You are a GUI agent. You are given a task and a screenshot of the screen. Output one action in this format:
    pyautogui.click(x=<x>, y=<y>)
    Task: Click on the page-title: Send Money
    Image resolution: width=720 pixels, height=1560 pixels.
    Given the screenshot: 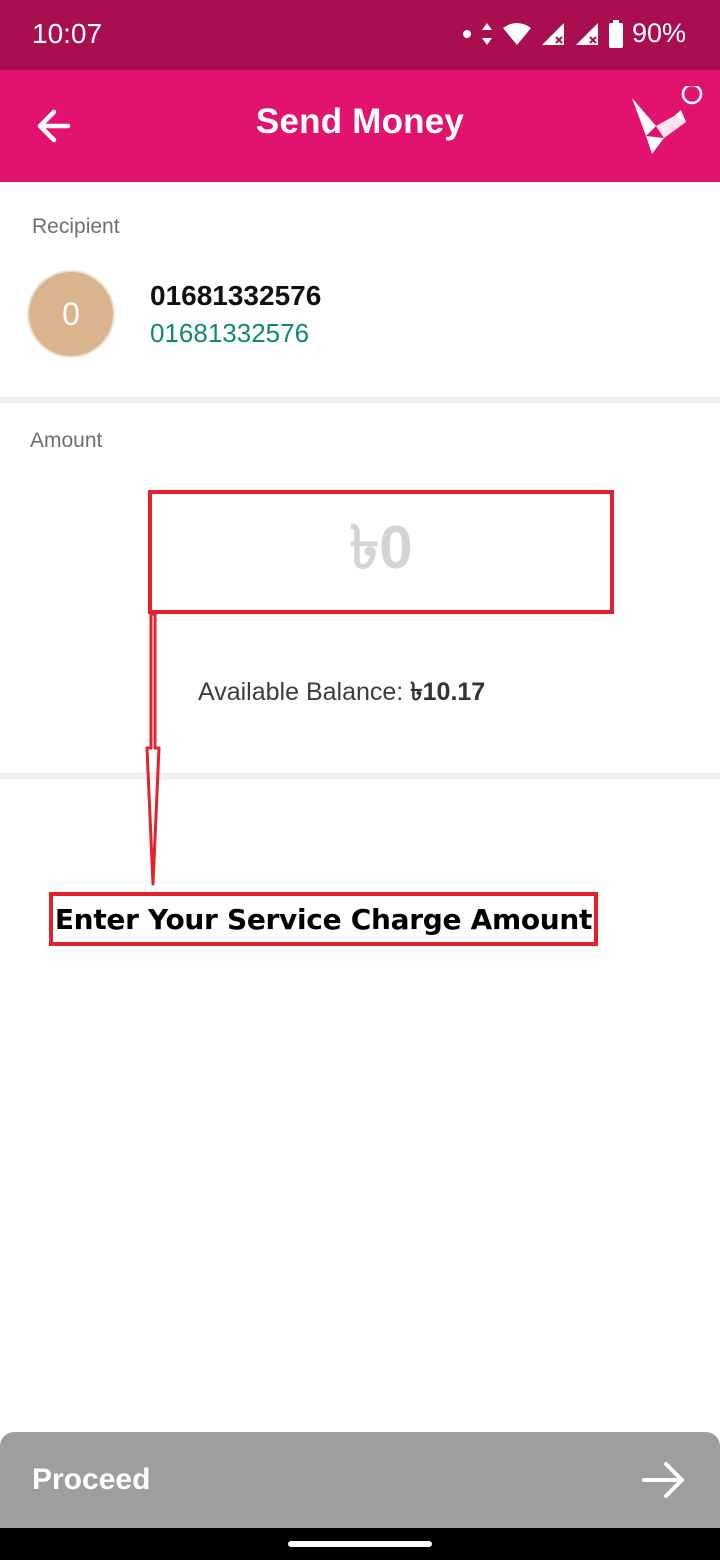 What is the action you would take?
    pyautogui.click(x=360, y=121)
    